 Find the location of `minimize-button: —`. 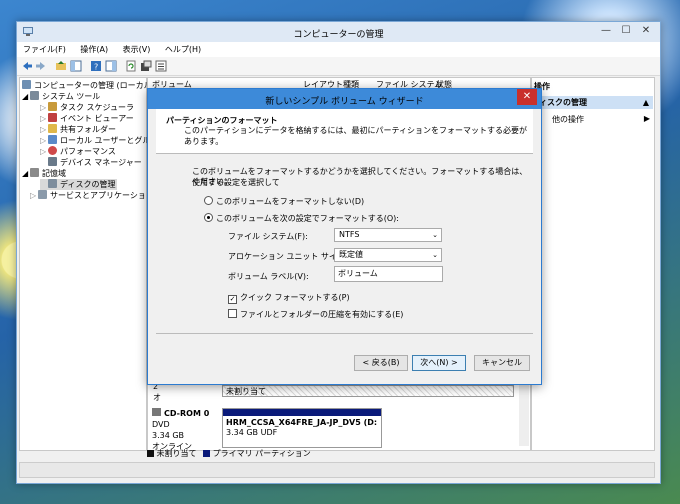

minimize-button: — is located at coordinates (606, 31).